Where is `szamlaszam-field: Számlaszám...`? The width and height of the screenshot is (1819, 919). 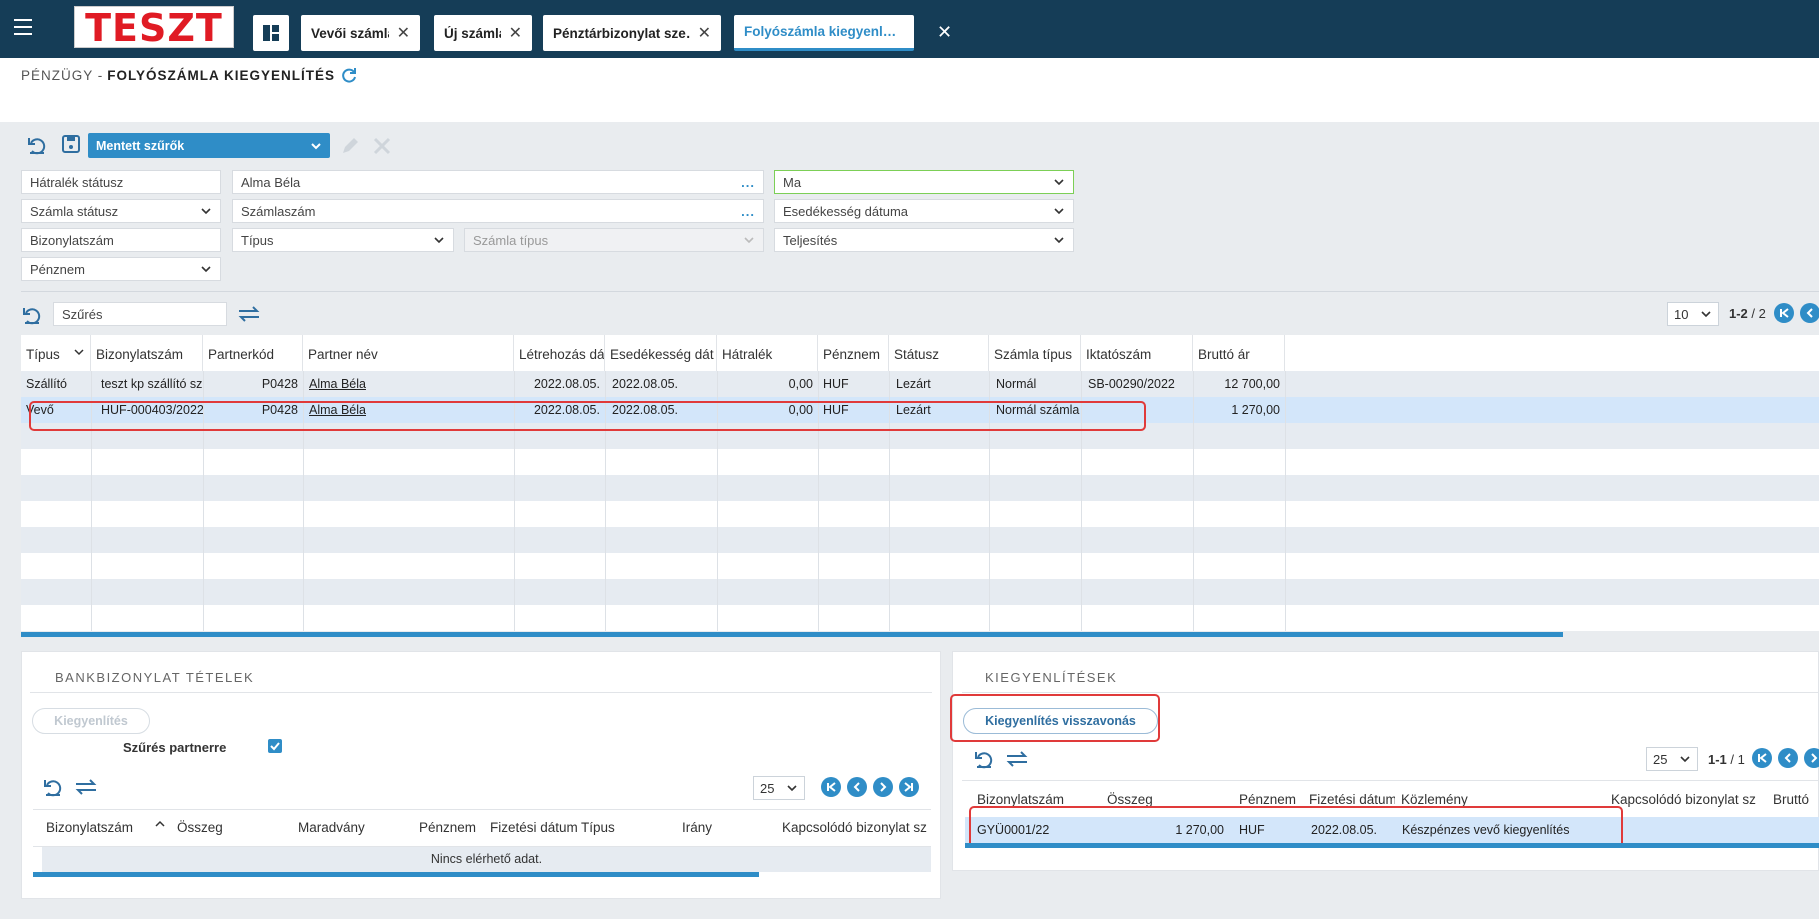
szamlaszam-field: Számlaszám... is located at coordinates (498, 211).